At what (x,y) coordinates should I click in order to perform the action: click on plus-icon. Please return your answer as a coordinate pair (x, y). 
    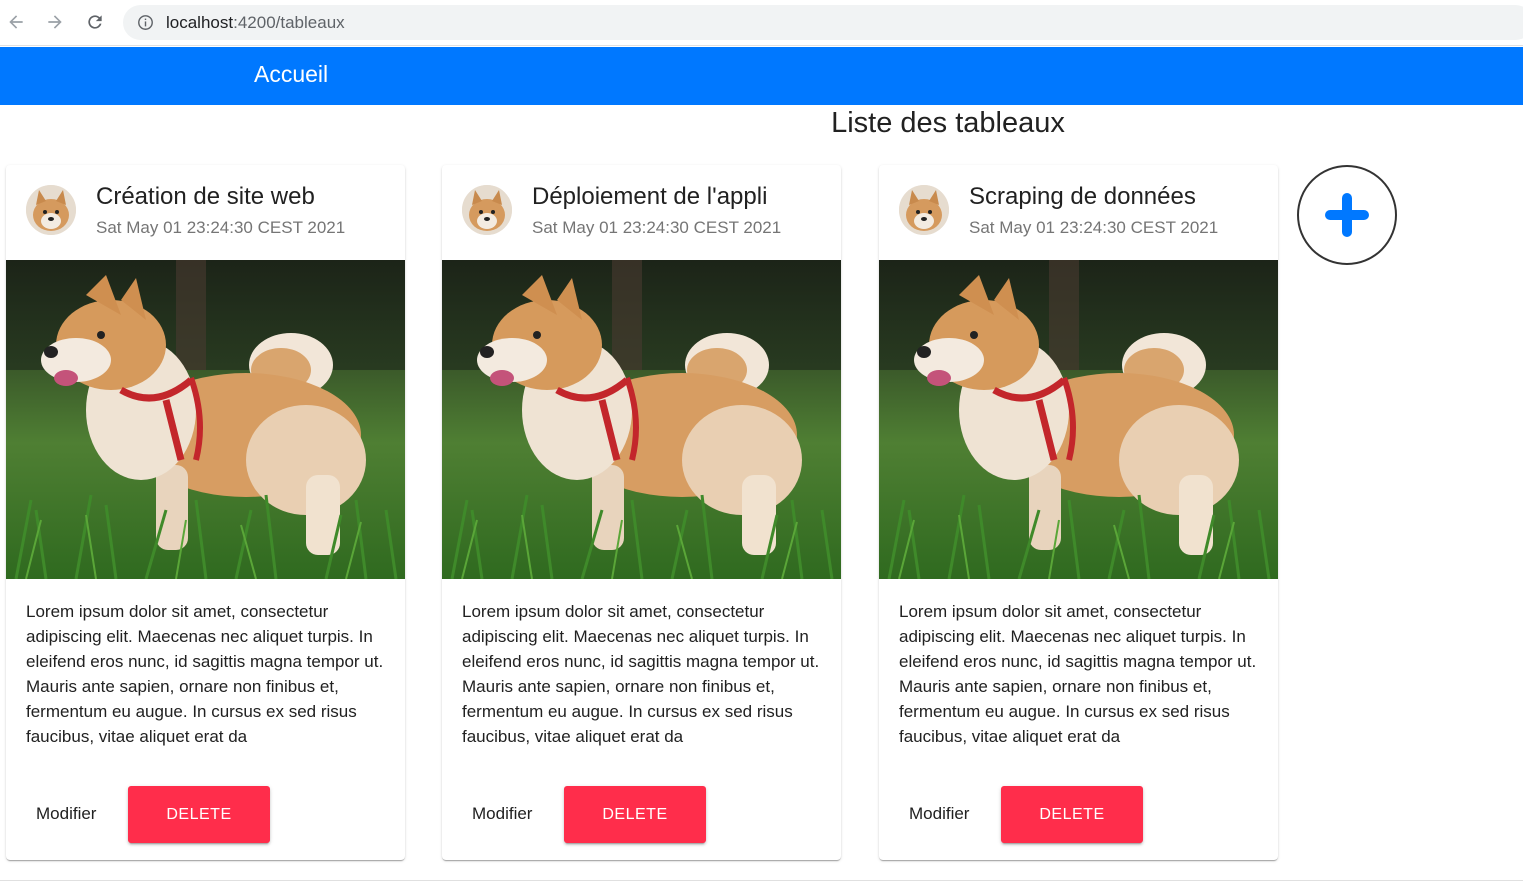
    Looking at the image, I should click on (1347, 215).